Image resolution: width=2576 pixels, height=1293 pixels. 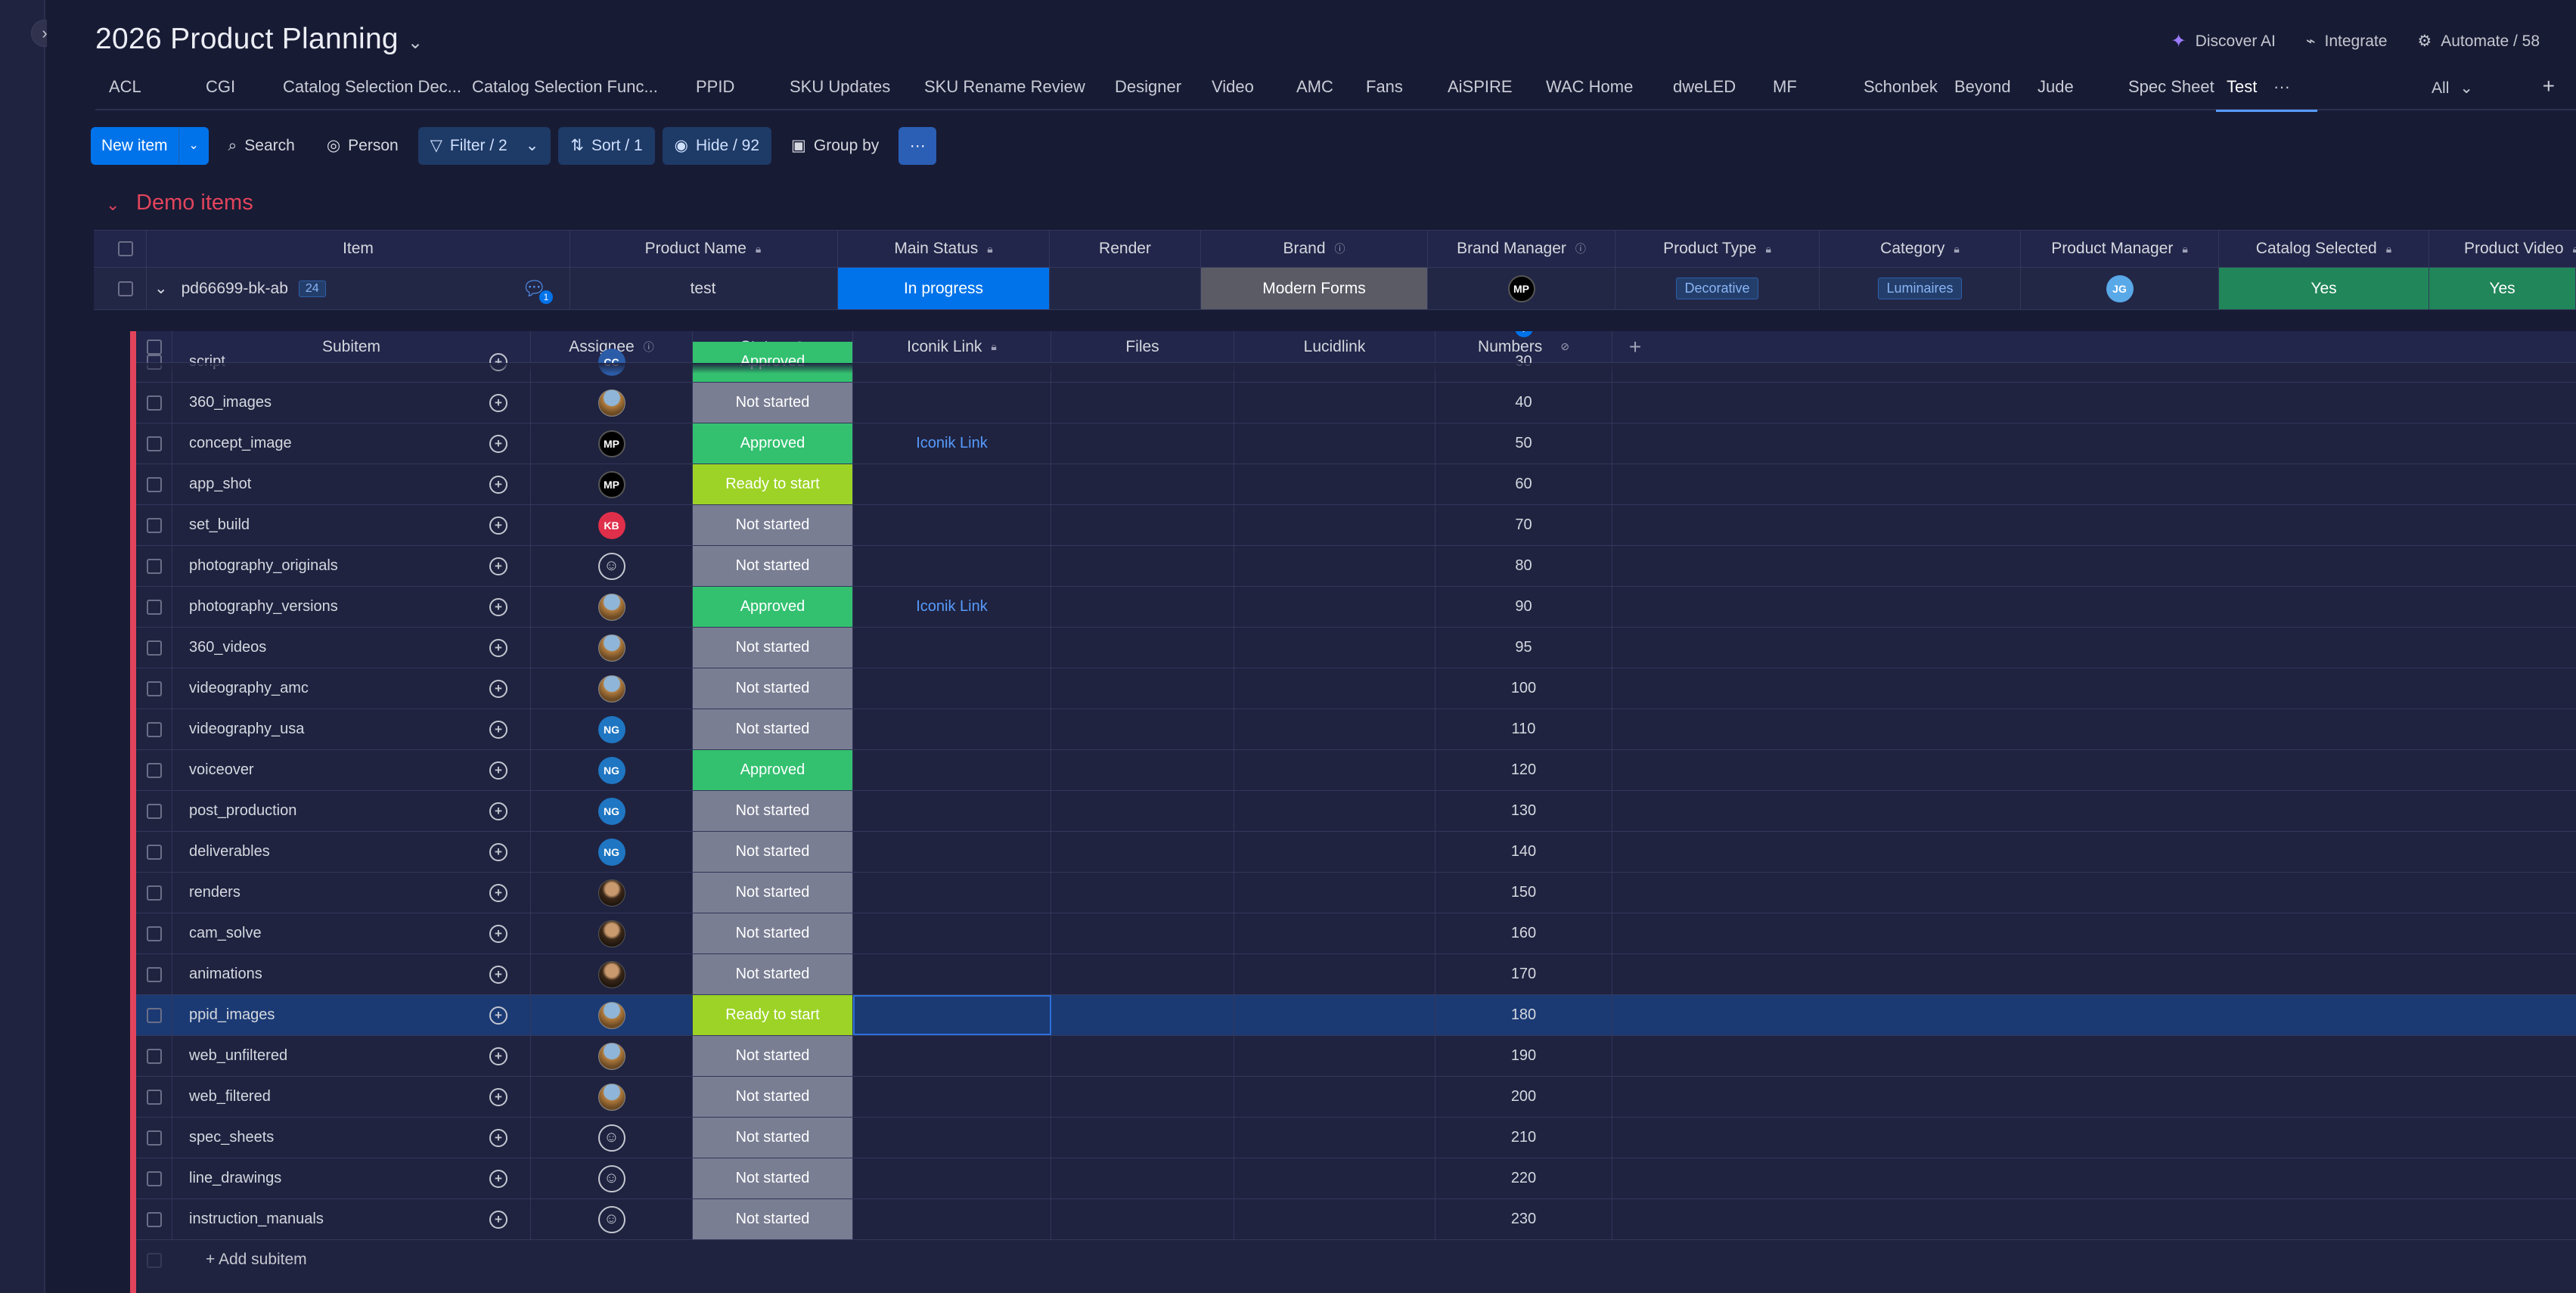 What do you see at coordinates (1920, 249) in the screenshot?
I see `column-header-category: Category 🔒︎` at bounding box center [1920, 249].